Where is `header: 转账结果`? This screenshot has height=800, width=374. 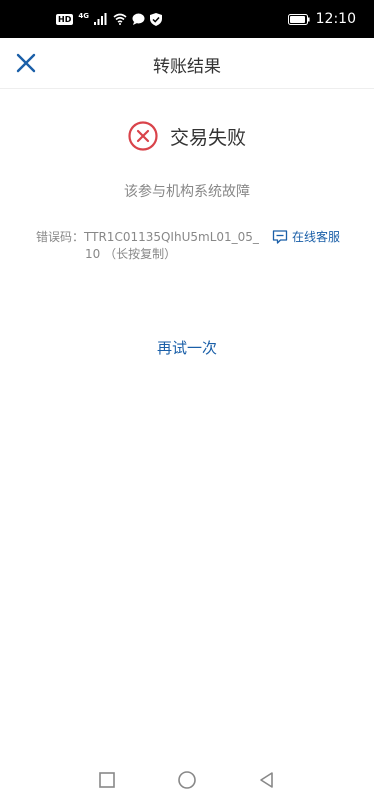
header: 转账结果 is located at coordinates (187, 63).